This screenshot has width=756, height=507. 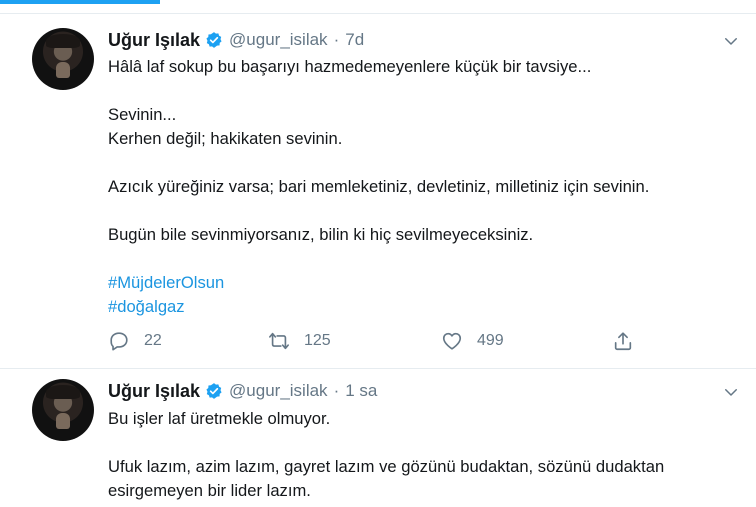 What do you see at coordinates (135, 341) in the screenshot?
I see `reply-button: 22` at bounding box center [135, 341].